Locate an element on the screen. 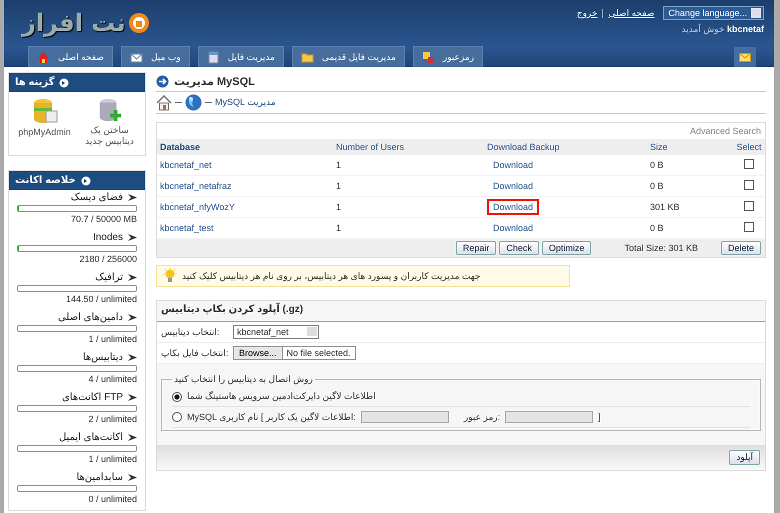 The width and height of the screenshot is (780, 513). shortcut-item: phpMyAdmin is located at coordinates (44, 122).